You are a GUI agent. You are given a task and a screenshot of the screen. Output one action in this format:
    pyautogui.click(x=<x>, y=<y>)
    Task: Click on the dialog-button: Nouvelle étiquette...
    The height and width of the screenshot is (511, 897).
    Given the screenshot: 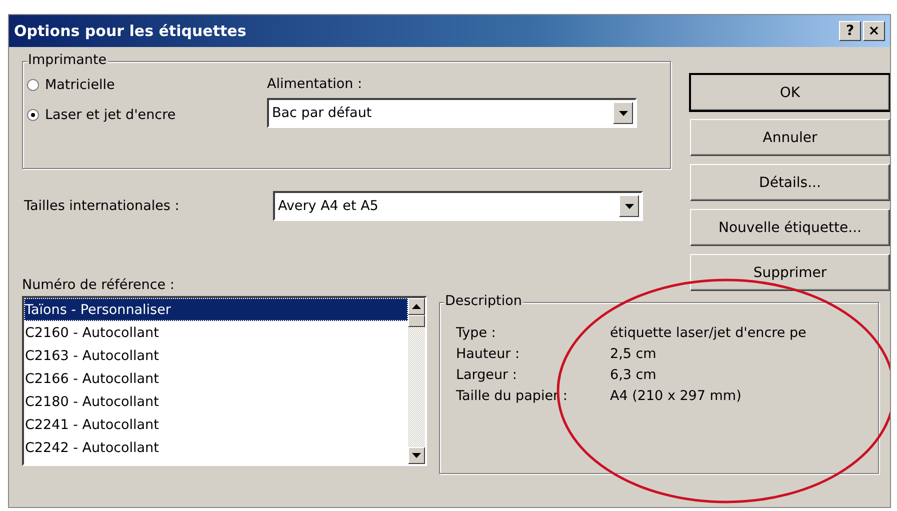 What is the action you would take?
    pyautogui.click(x=790, y=227)
    